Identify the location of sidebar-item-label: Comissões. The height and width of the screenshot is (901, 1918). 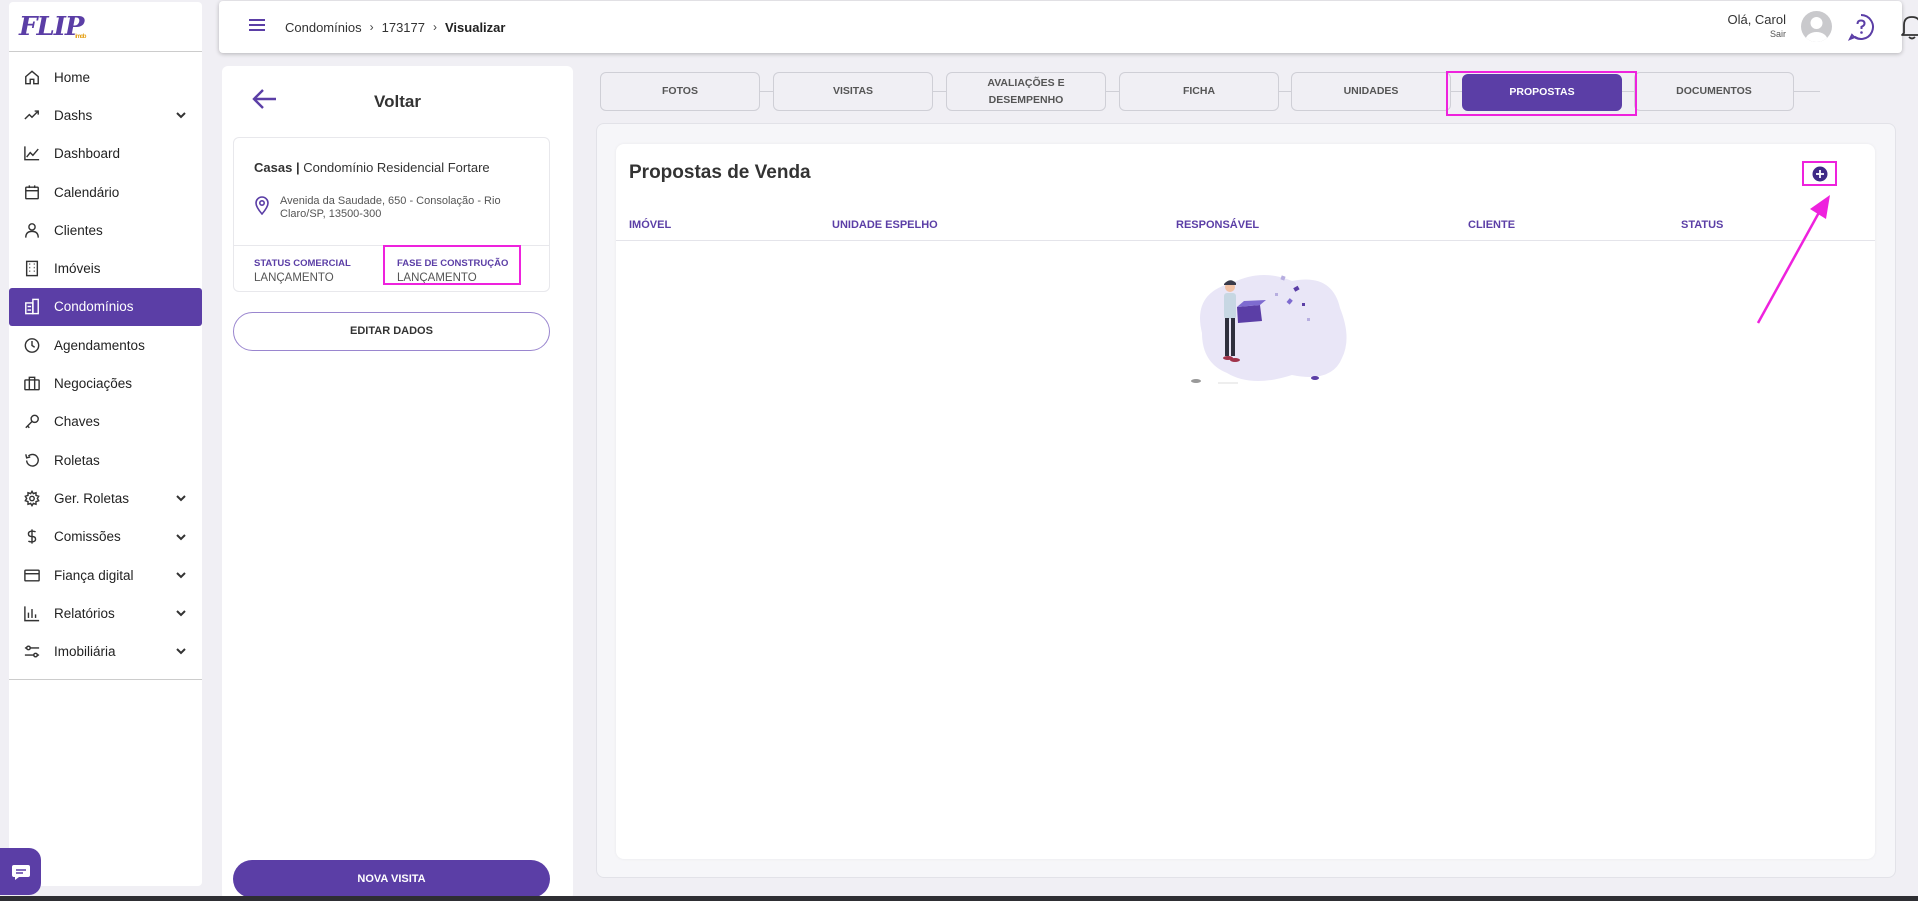
(87, 537).